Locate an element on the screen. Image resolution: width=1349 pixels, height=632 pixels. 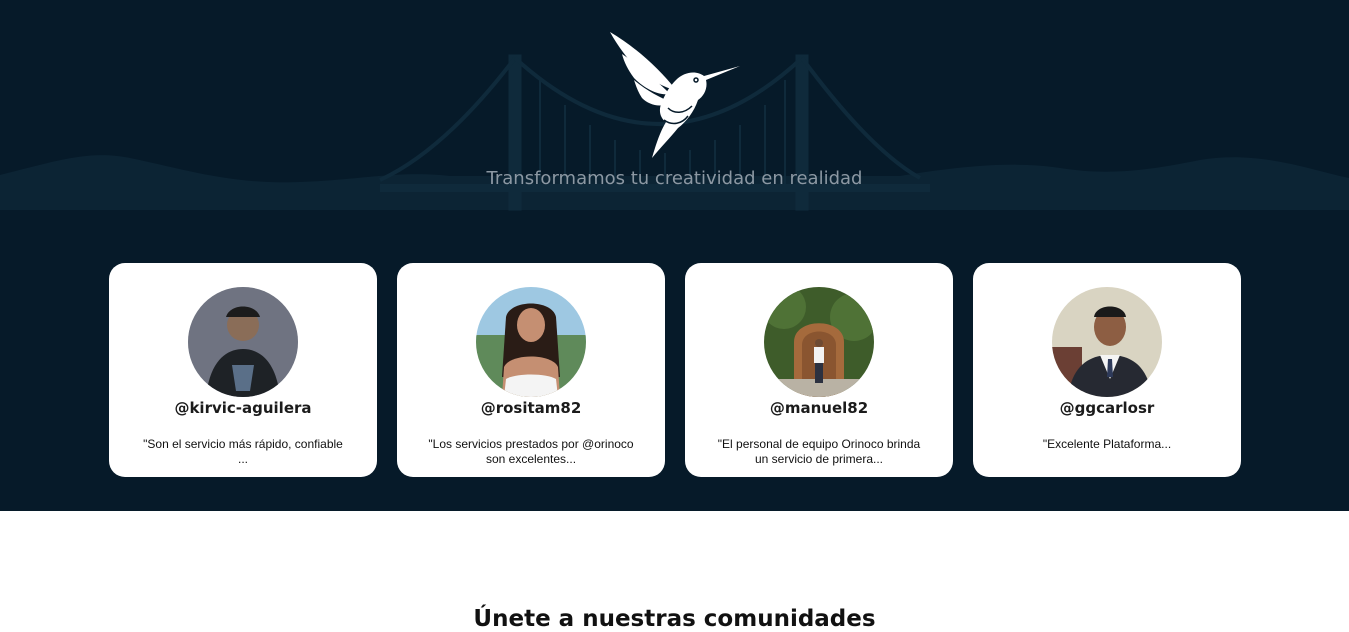
testimonial-handle: @kirvic-aguilera is located at coordinates (242, 408).